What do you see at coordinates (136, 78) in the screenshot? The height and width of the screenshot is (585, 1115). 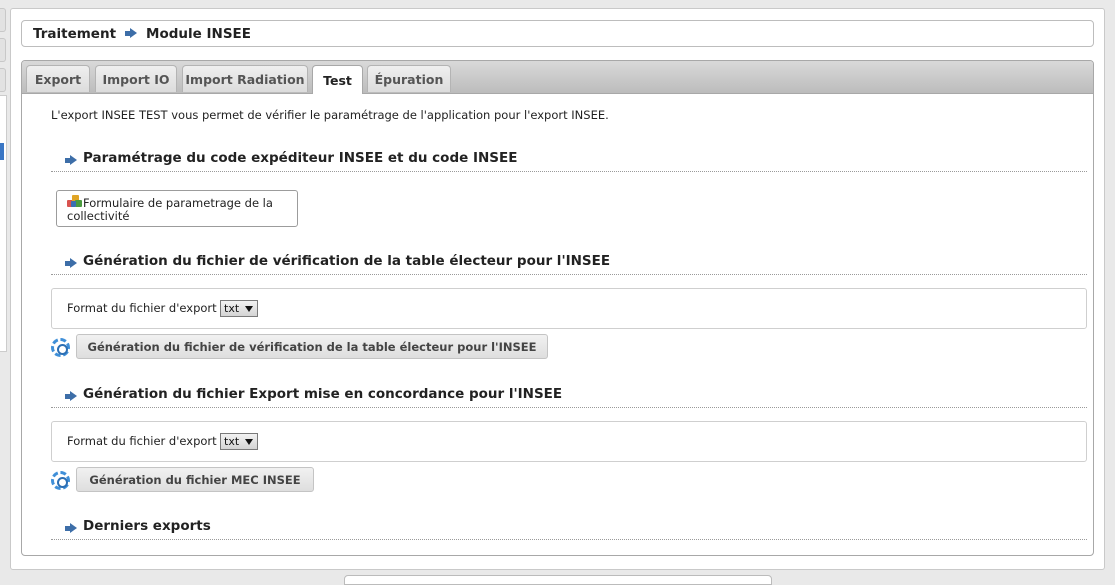 I see `tab-import-io: Import IO` at bounding box center [136, 78].